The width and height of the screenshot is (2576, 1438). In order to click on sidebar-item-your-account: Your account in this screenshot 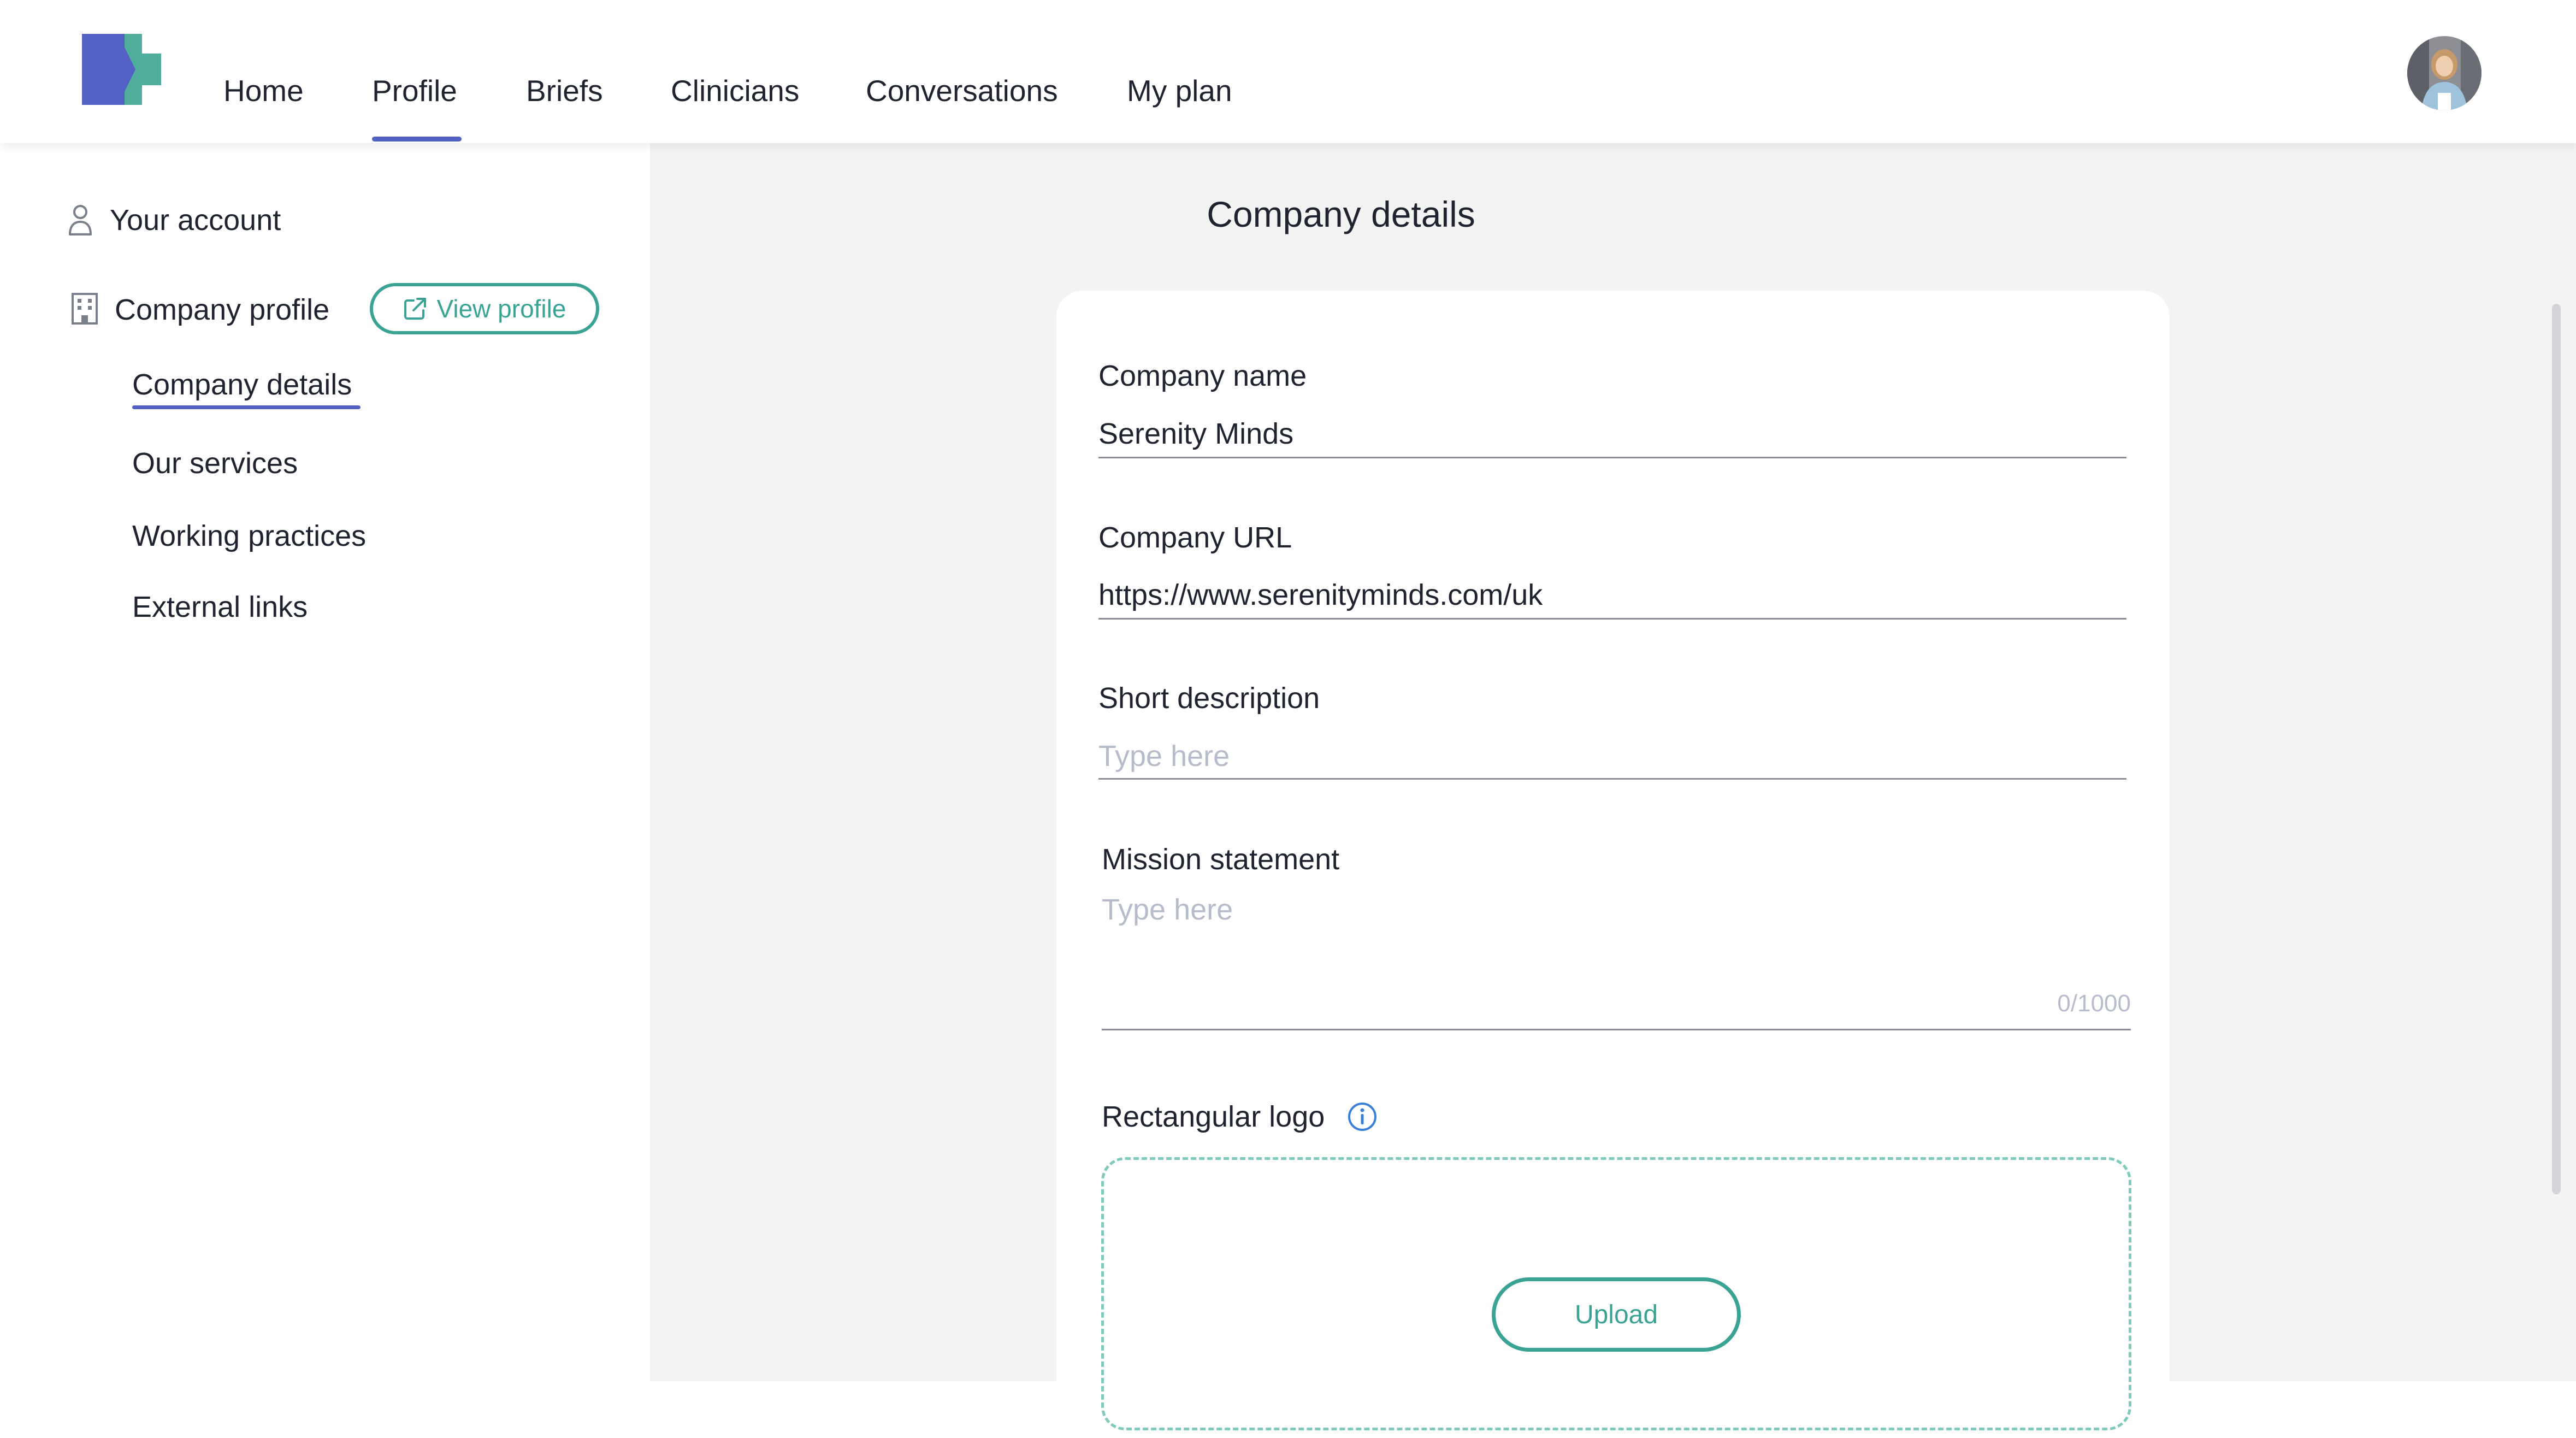, I will do `click(195, 220)`.